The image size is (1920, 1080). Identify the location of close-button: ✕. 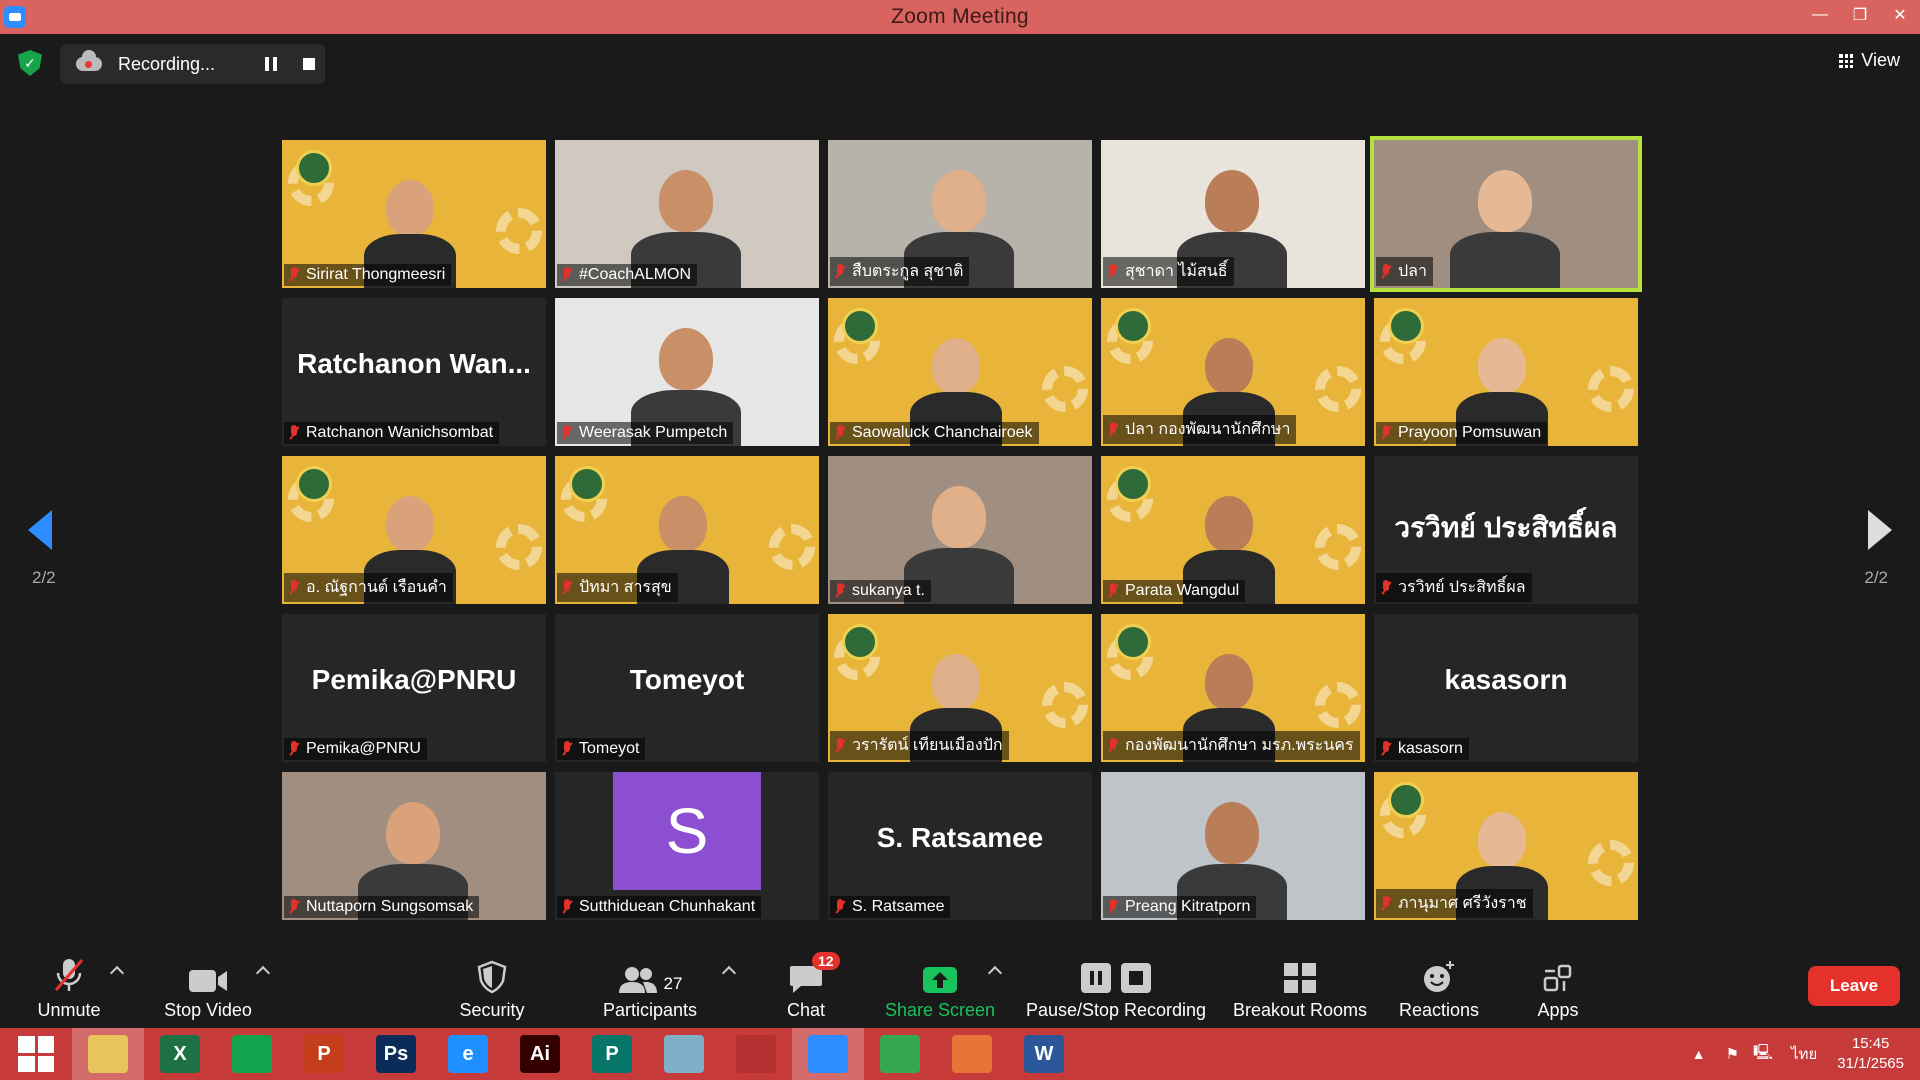
(1900, 15).